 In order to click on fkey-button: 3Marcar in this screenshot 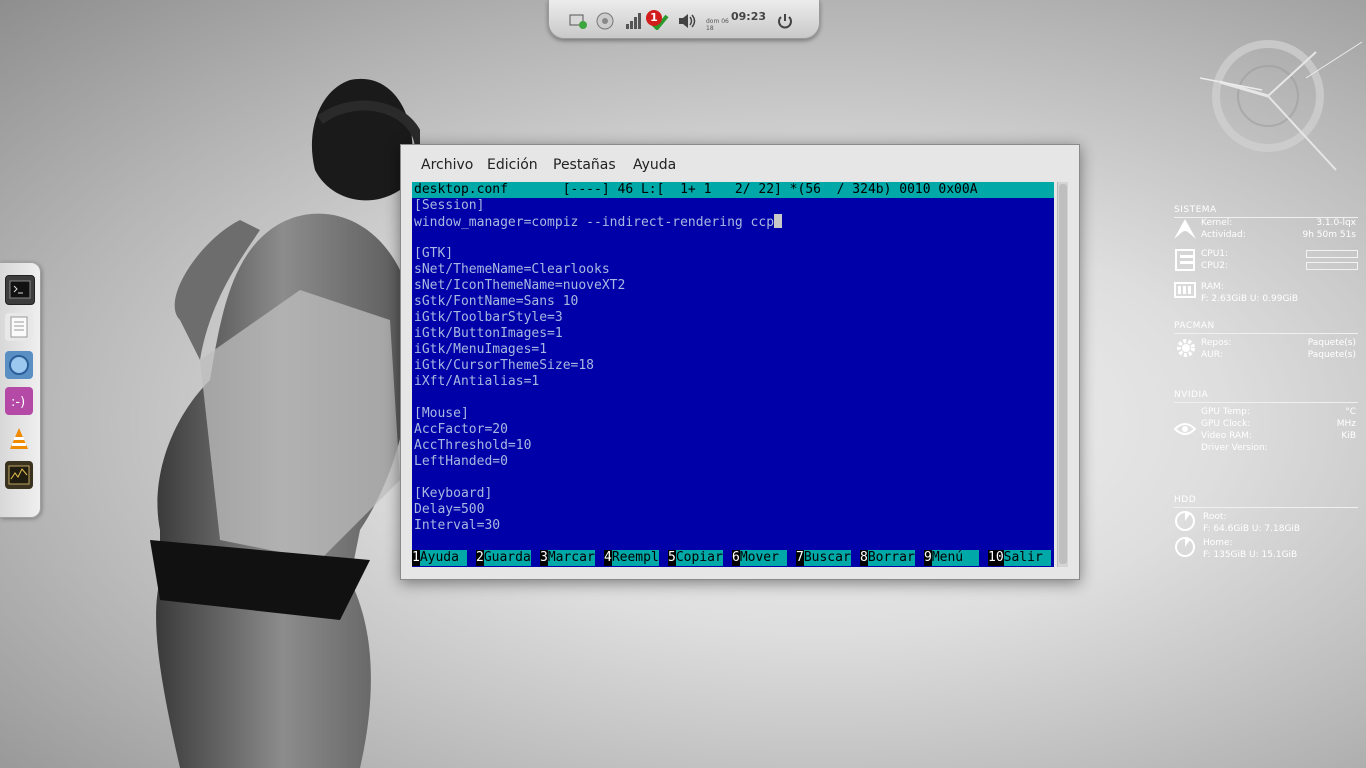, I will do `click(567, 558)`.